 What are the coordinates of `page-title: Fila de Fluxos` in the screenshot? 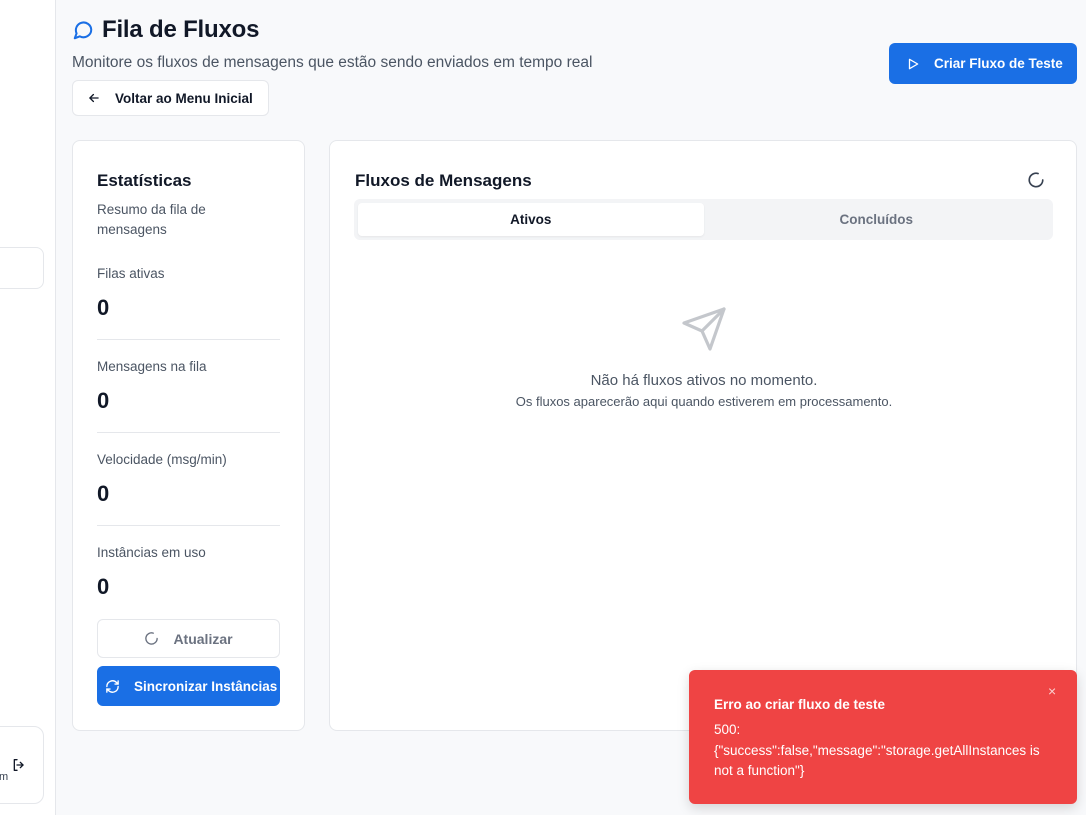 It's located at (181, 29).